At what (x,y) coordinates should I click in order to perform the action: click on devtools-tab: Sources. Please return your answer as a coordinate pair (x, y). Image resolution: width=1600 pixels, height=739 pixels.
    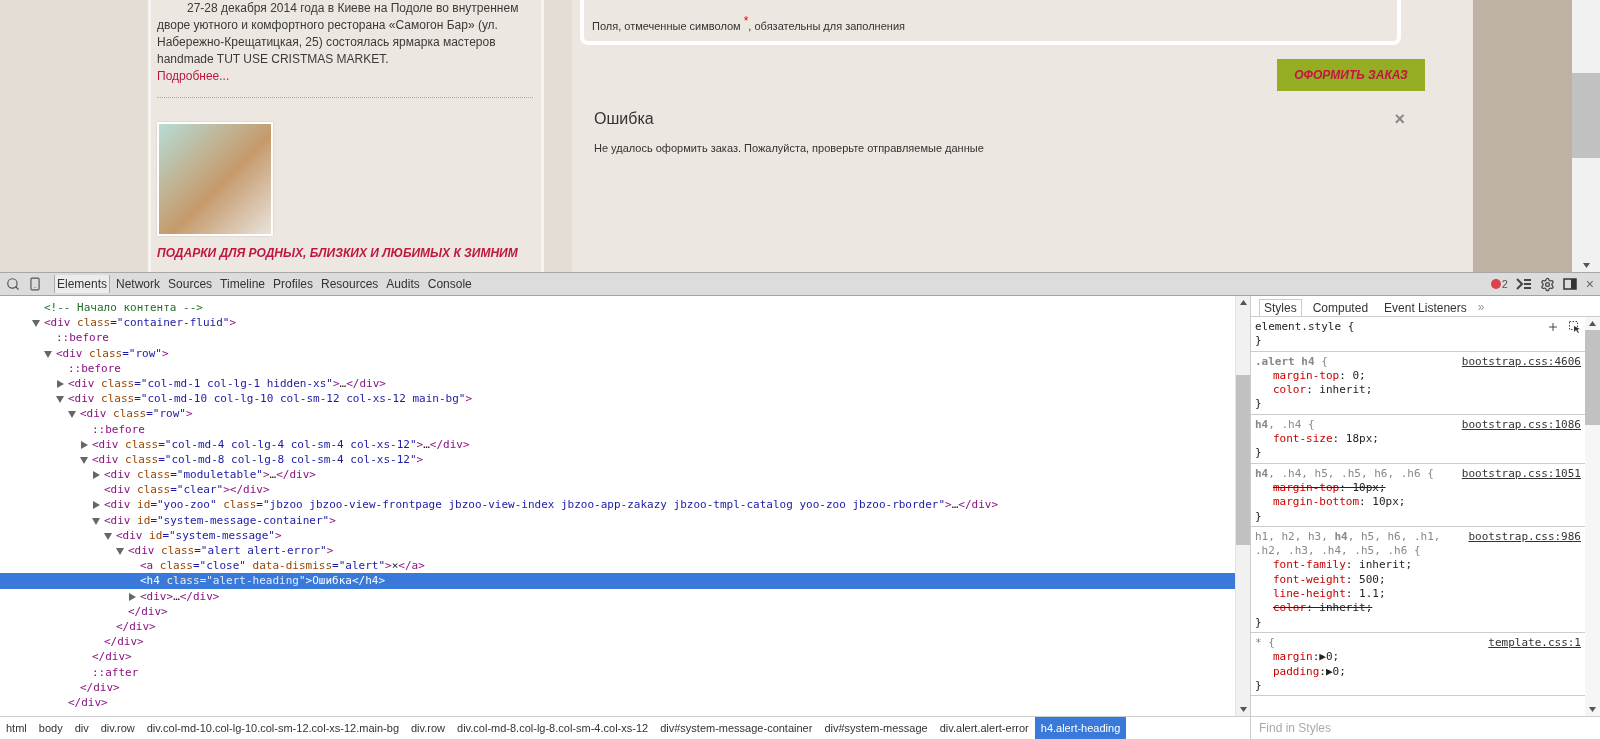
    Looking at the image, I should click on (190, 284).